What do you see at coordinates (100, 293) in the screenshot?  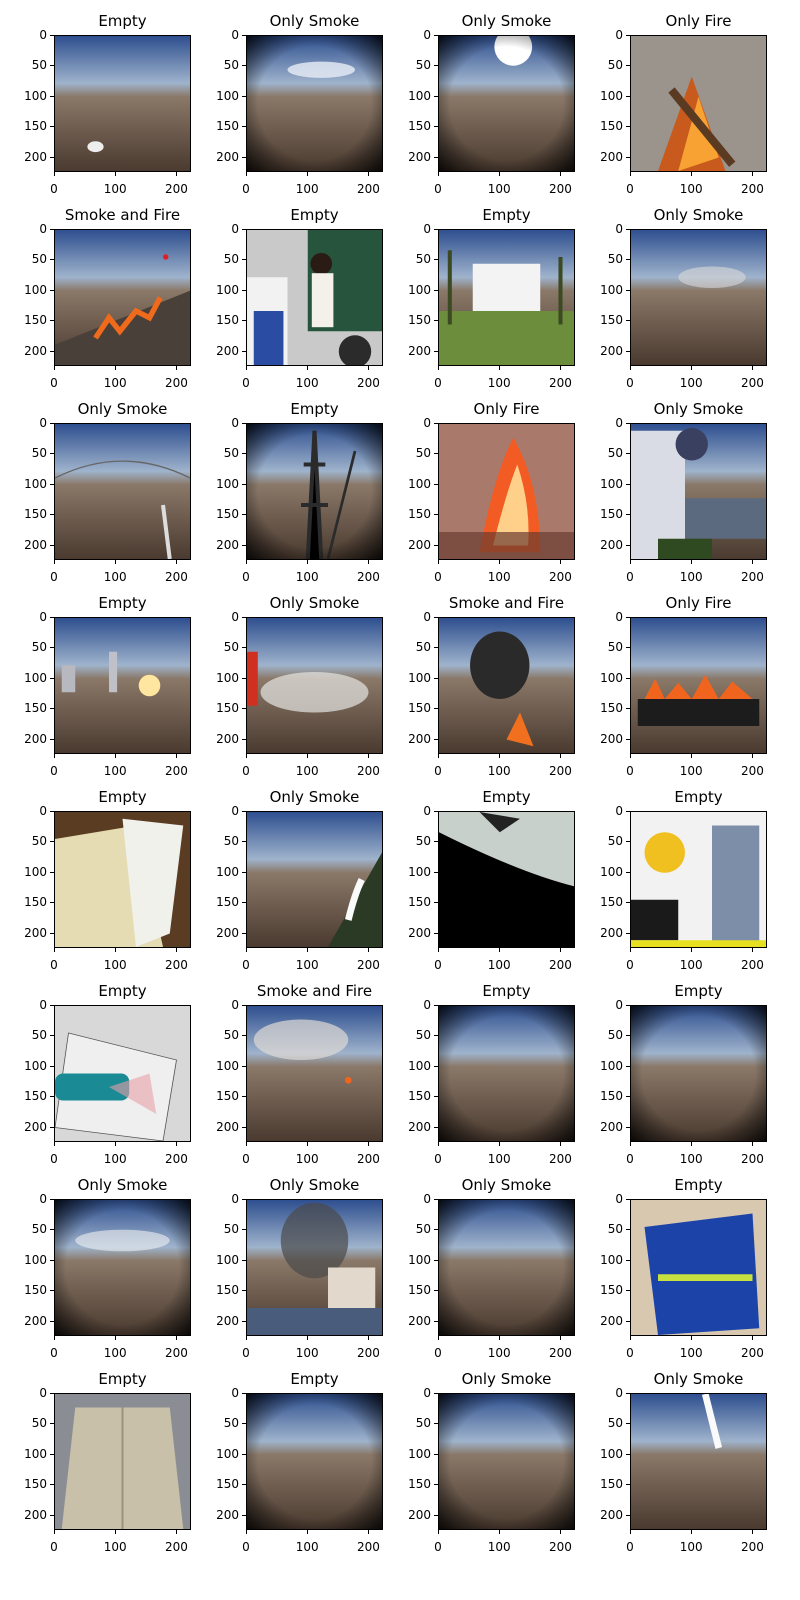 I see `image-panel: Smoke and Fire 0 50 100 150 200 0 100 200` at bounding box center [100, 293].